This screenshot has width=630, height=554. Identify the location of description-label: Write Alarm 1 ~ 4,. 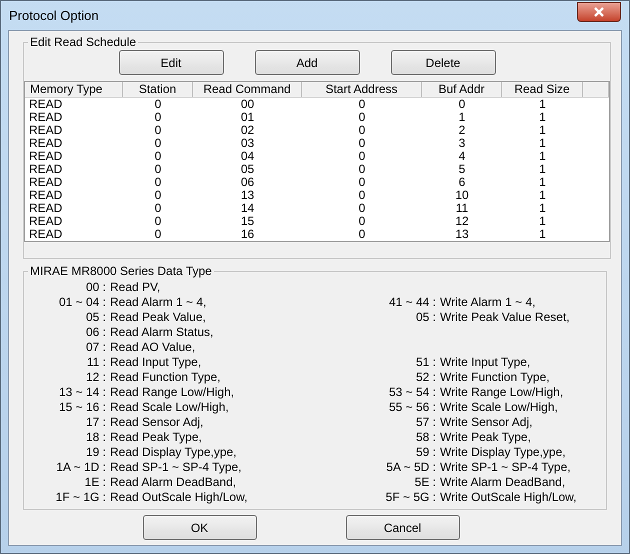
(488, 302).